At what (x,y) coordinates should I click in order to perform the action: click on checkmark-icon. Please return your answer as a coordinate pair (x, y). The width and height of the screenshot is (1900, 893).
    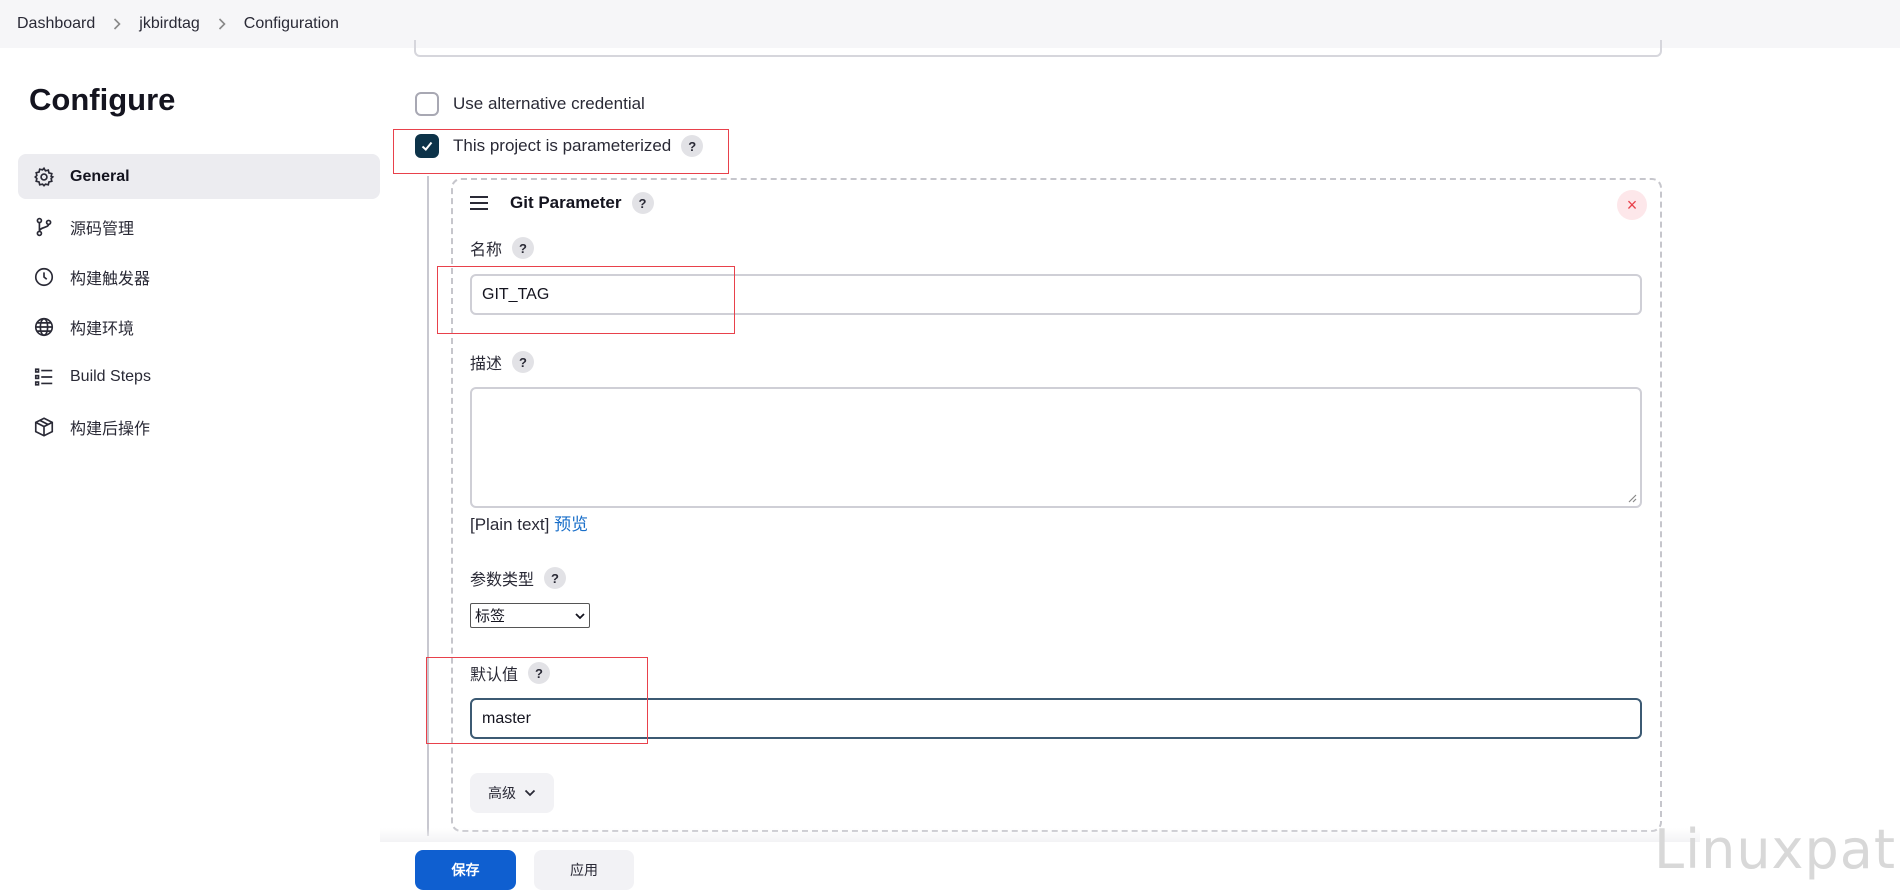
    Looking at the image, I should click on (427, 146).